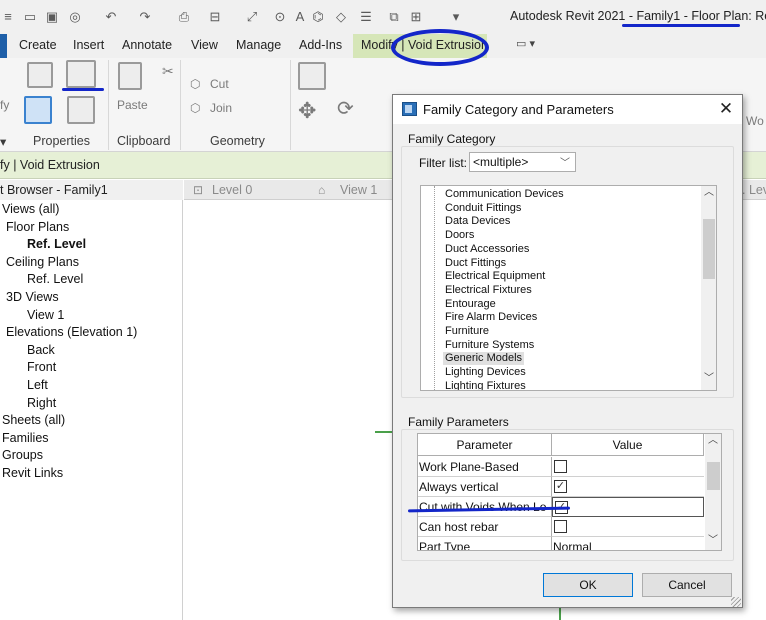 The image size is (766, 620). Describe the element at coordinates (252, 17) in the screenshot. I see `dimension-icon: ⤢` at that location.